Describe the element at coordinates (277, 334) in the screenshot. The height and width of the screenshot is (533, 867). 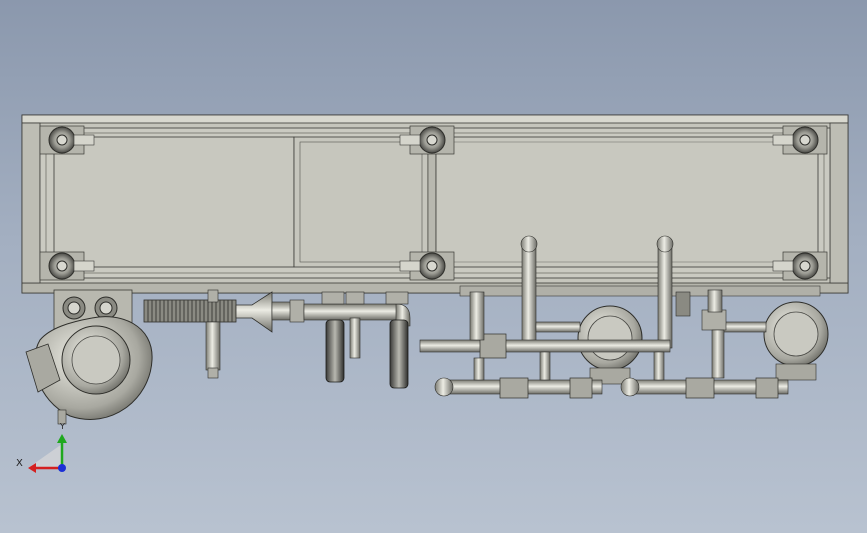
I see `intake-hose` at that location.